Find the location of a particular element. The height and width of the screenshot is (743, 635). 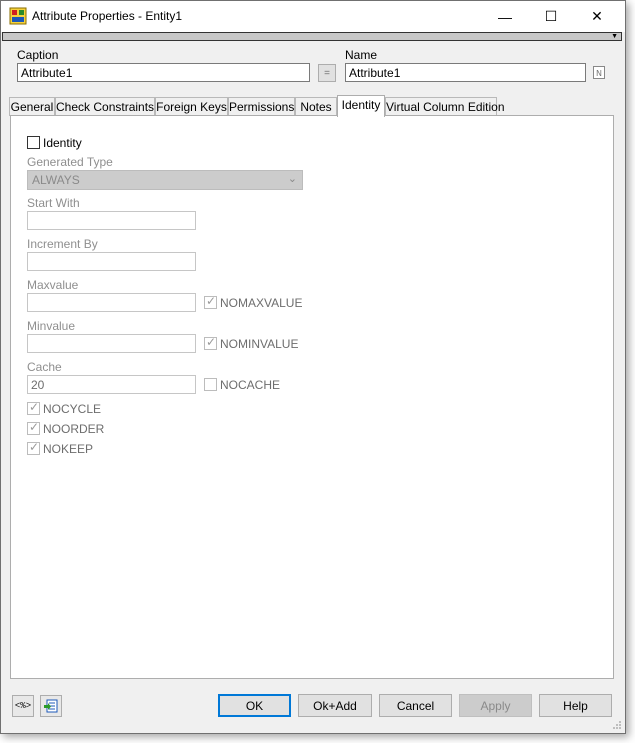

close-icon: ✕ is located at coordinates (597, 16).